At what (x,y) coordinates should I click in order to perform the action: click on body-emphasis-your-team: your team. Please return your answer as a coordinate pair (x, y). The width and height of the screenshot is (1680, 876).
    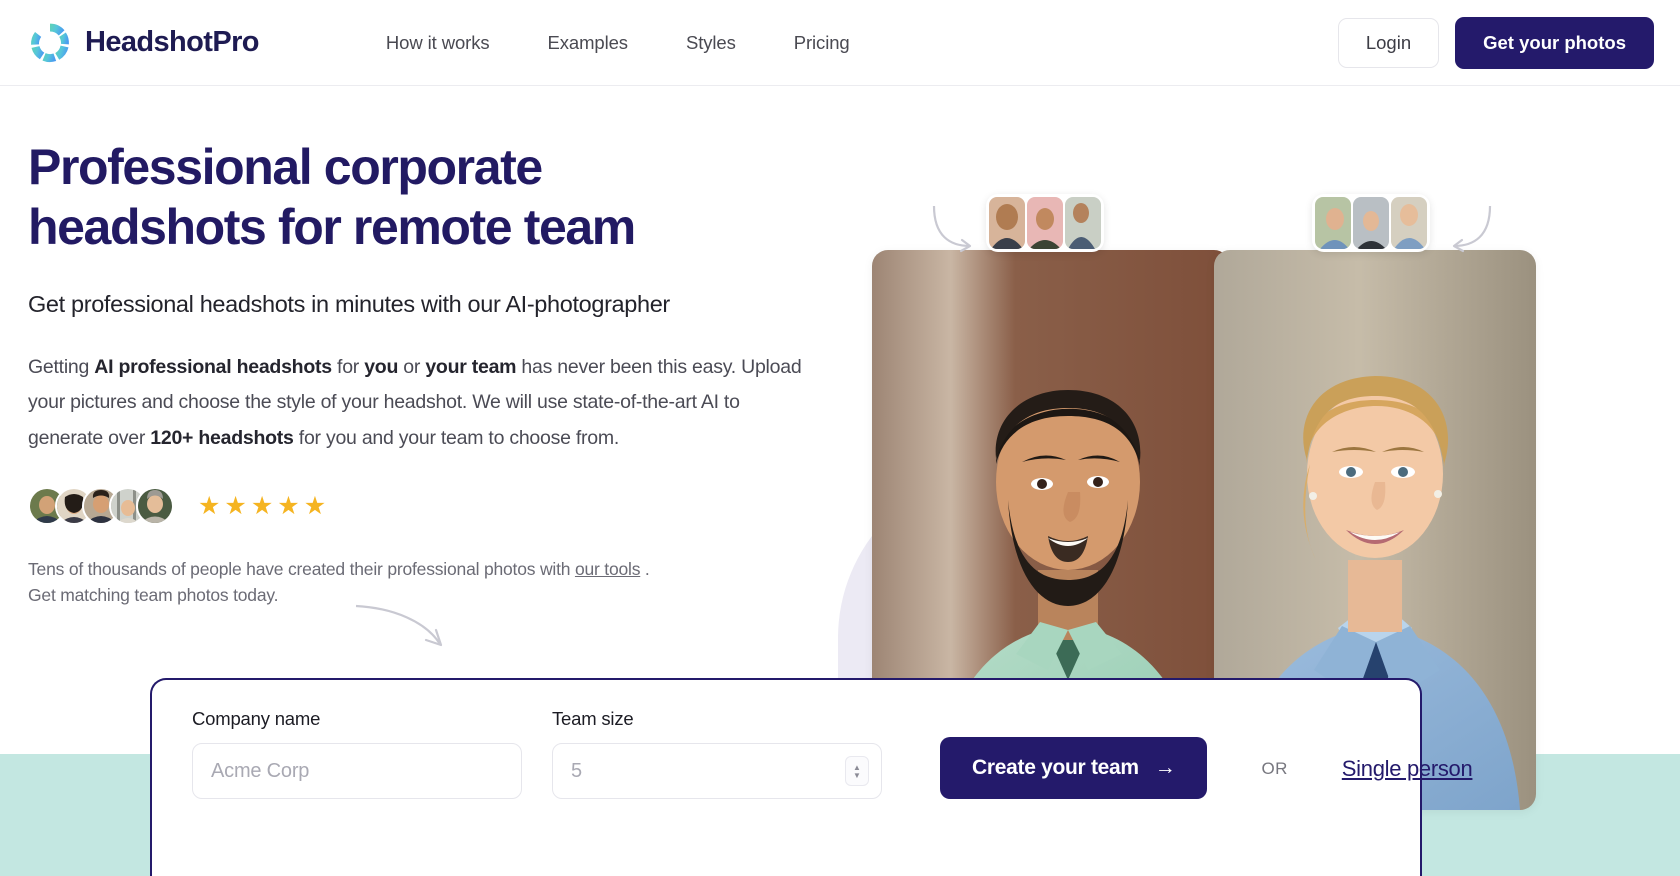
    Looking at the image, I should click on (471, 366).